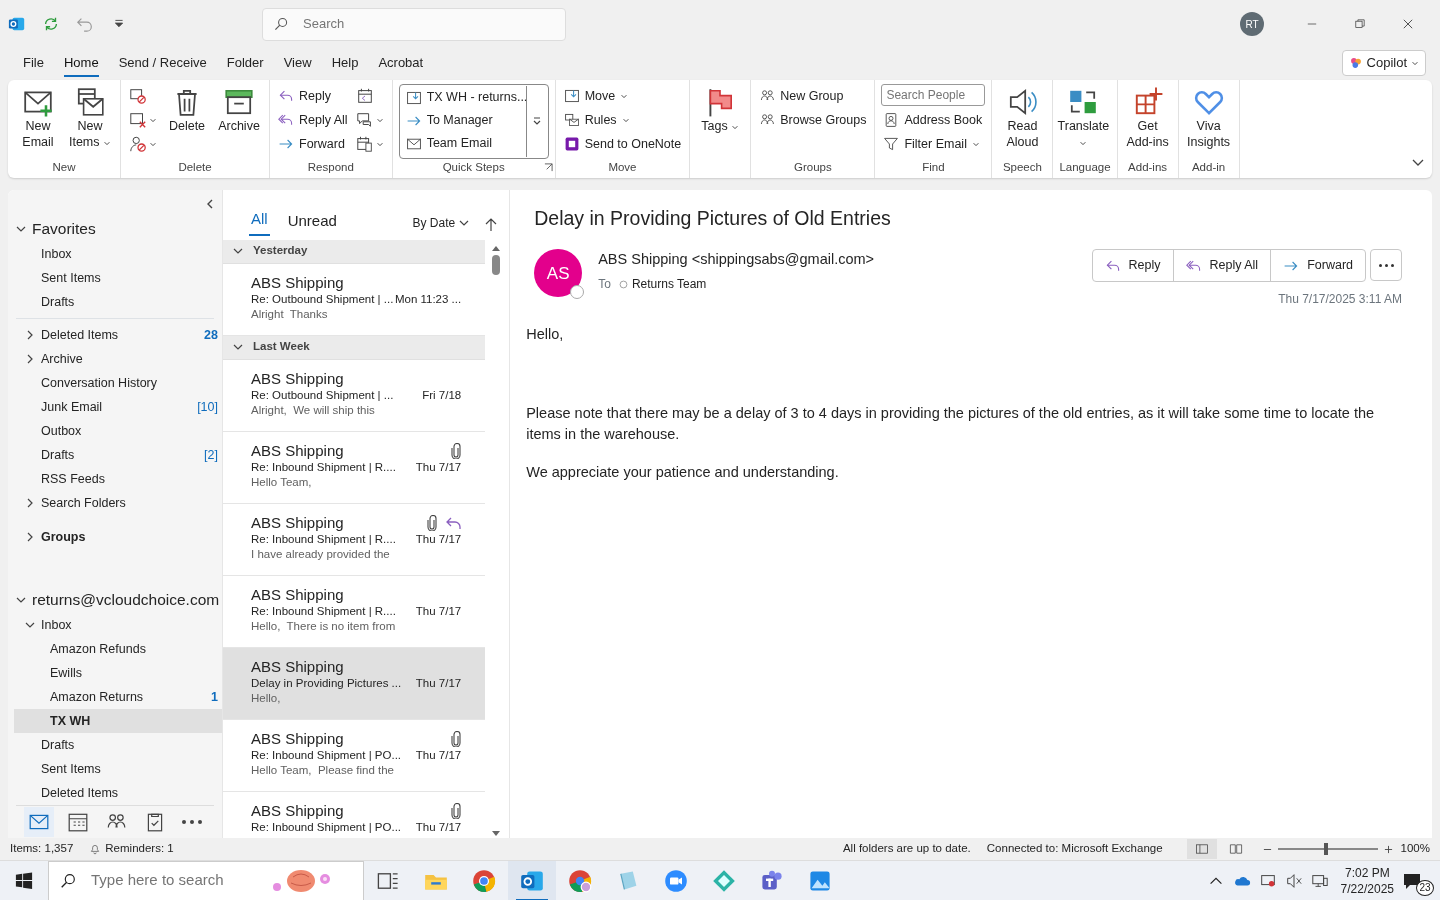 This screenshot has height=900, width=1440. What do you see at coordinates (622, 120) in the screenshot?
I see `ribbon-button: Rules` at bounding box center [622, 120].